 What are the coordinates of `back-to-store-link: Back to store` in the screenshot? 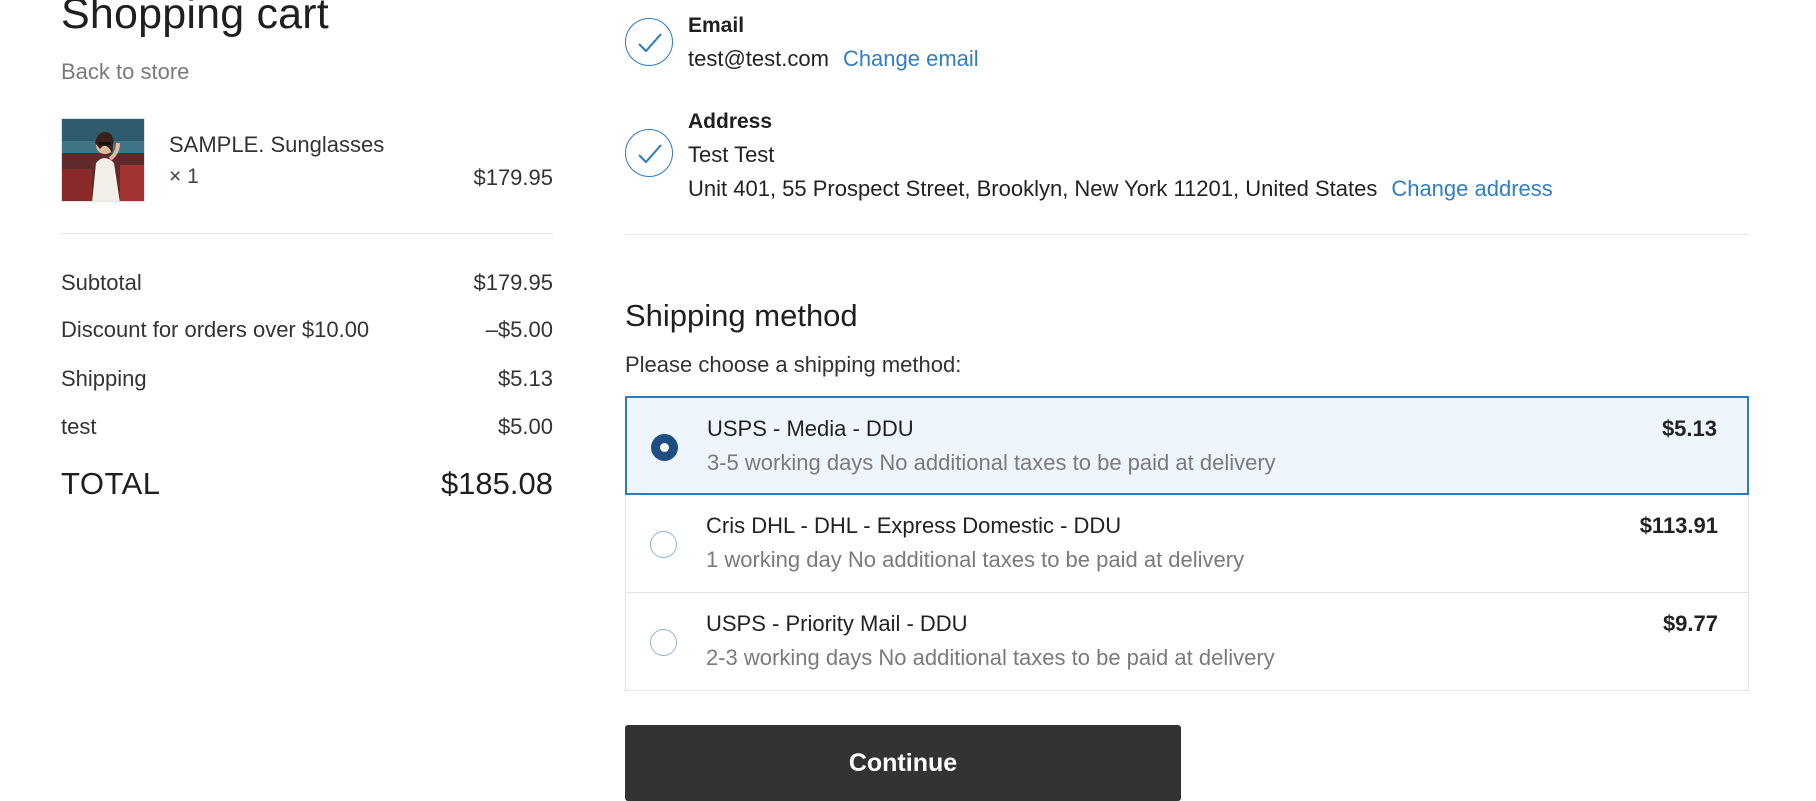 It's located at (125, 72).